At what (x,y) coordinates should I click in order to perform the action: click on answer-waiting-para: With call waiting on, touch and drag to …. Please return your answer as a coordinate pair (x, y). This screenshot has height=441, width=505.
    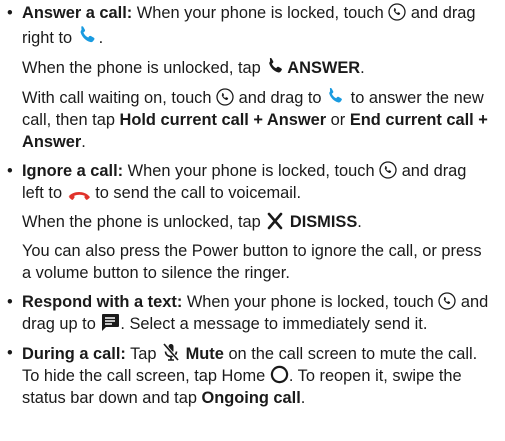
    Looking at the image, I should click on (248, 119).